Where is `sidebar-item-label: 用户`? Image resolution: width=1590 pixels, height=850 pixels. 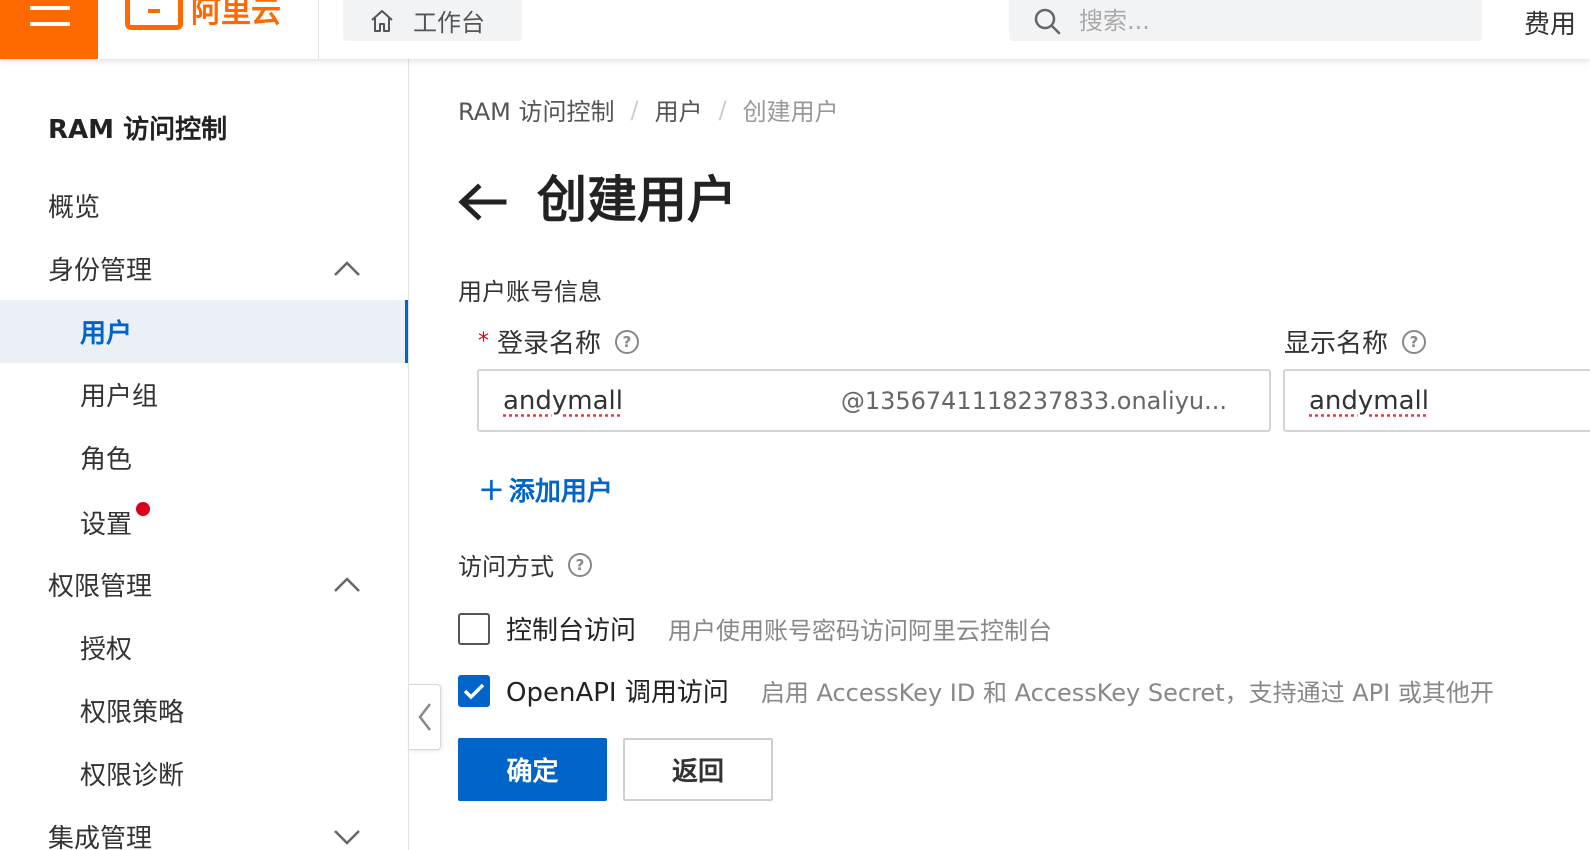
sidebar-item-label: 用户 is located at coordinates (106, 331).